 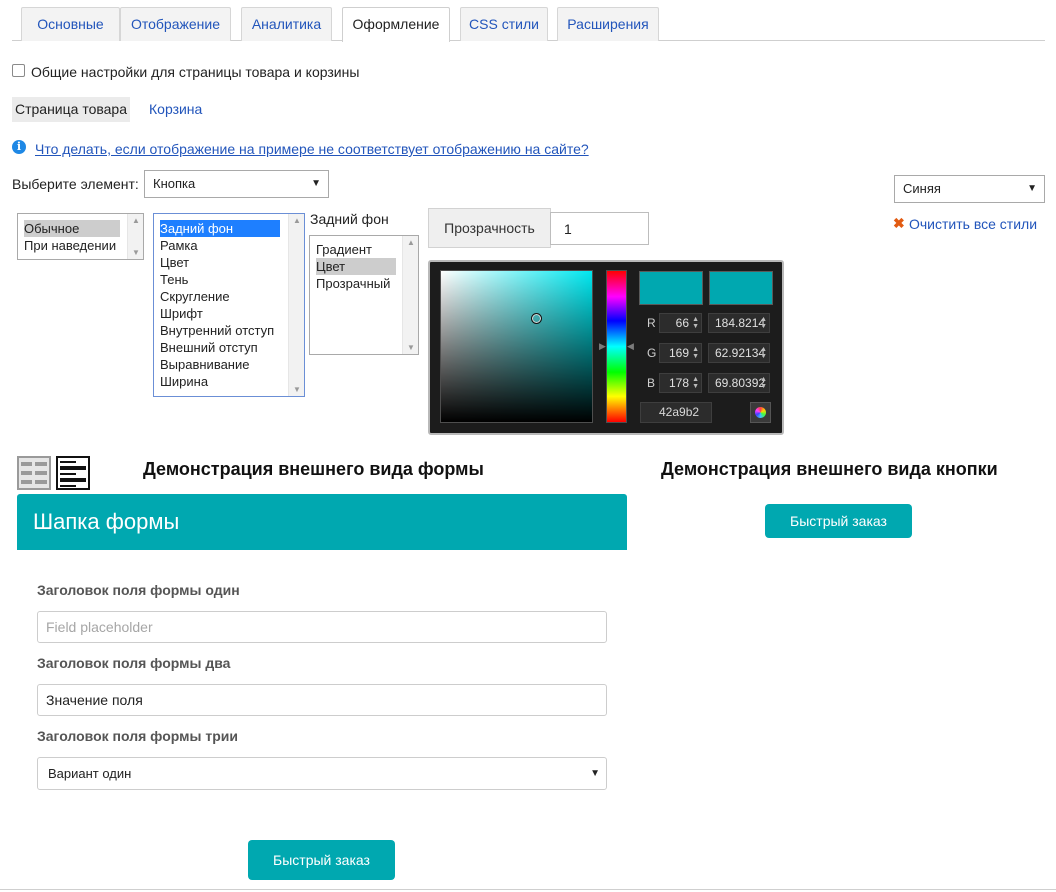 What do you see at coordinates (174, 183) in the screenshot?
I see `element-select-value: Кнопка` at bounding box center [174, 183].